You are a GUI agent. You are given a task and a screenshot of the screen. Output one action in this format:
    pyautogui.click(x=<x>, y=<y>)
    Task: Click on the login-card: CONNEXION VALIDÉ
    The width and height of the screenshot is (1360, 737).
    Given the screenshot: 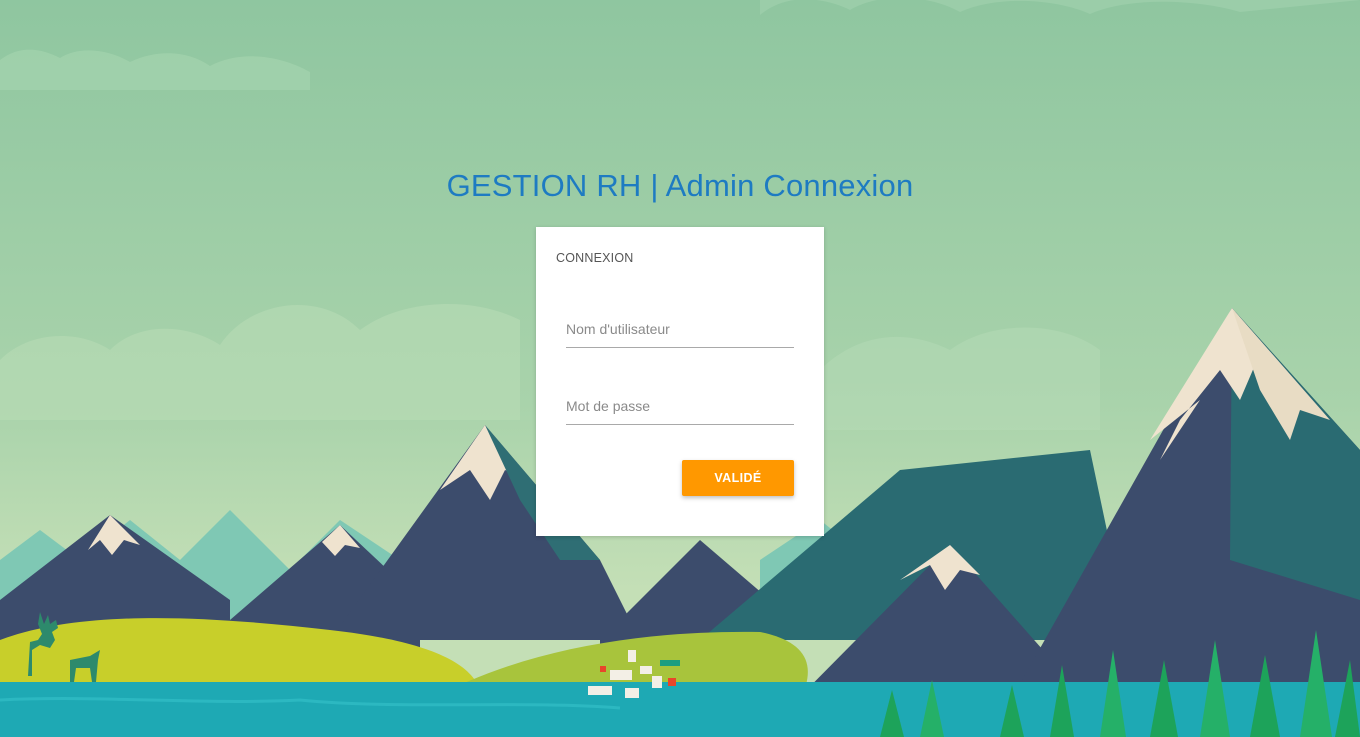 What is the action you would take?
    pyautogui.click(x=680, y=381)
    